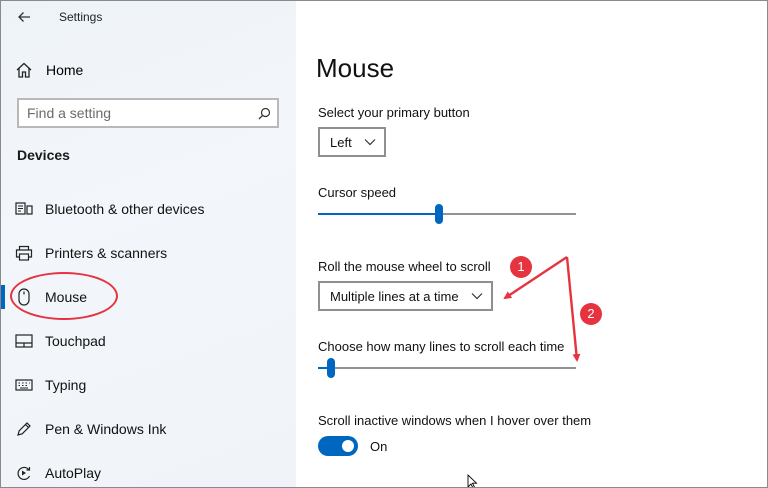 This screenshot has height=488, width=768. I want to click on home-label: Home, so click(65, 70).